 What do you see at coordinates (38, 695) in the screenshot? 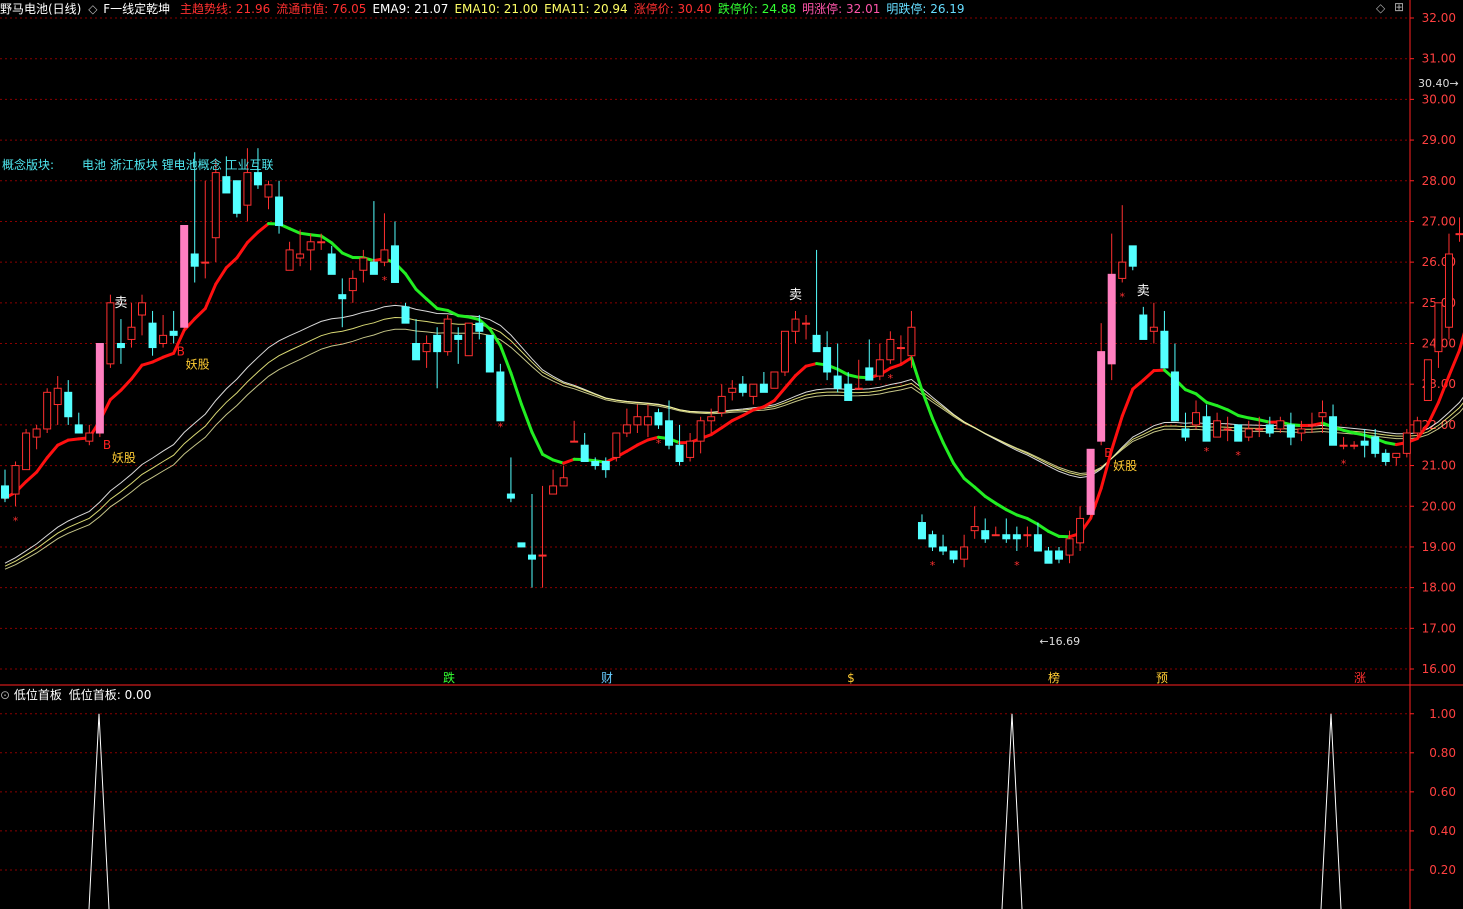
I see `sub-panel-title: 低位首板` at bounding box center [38, 695].